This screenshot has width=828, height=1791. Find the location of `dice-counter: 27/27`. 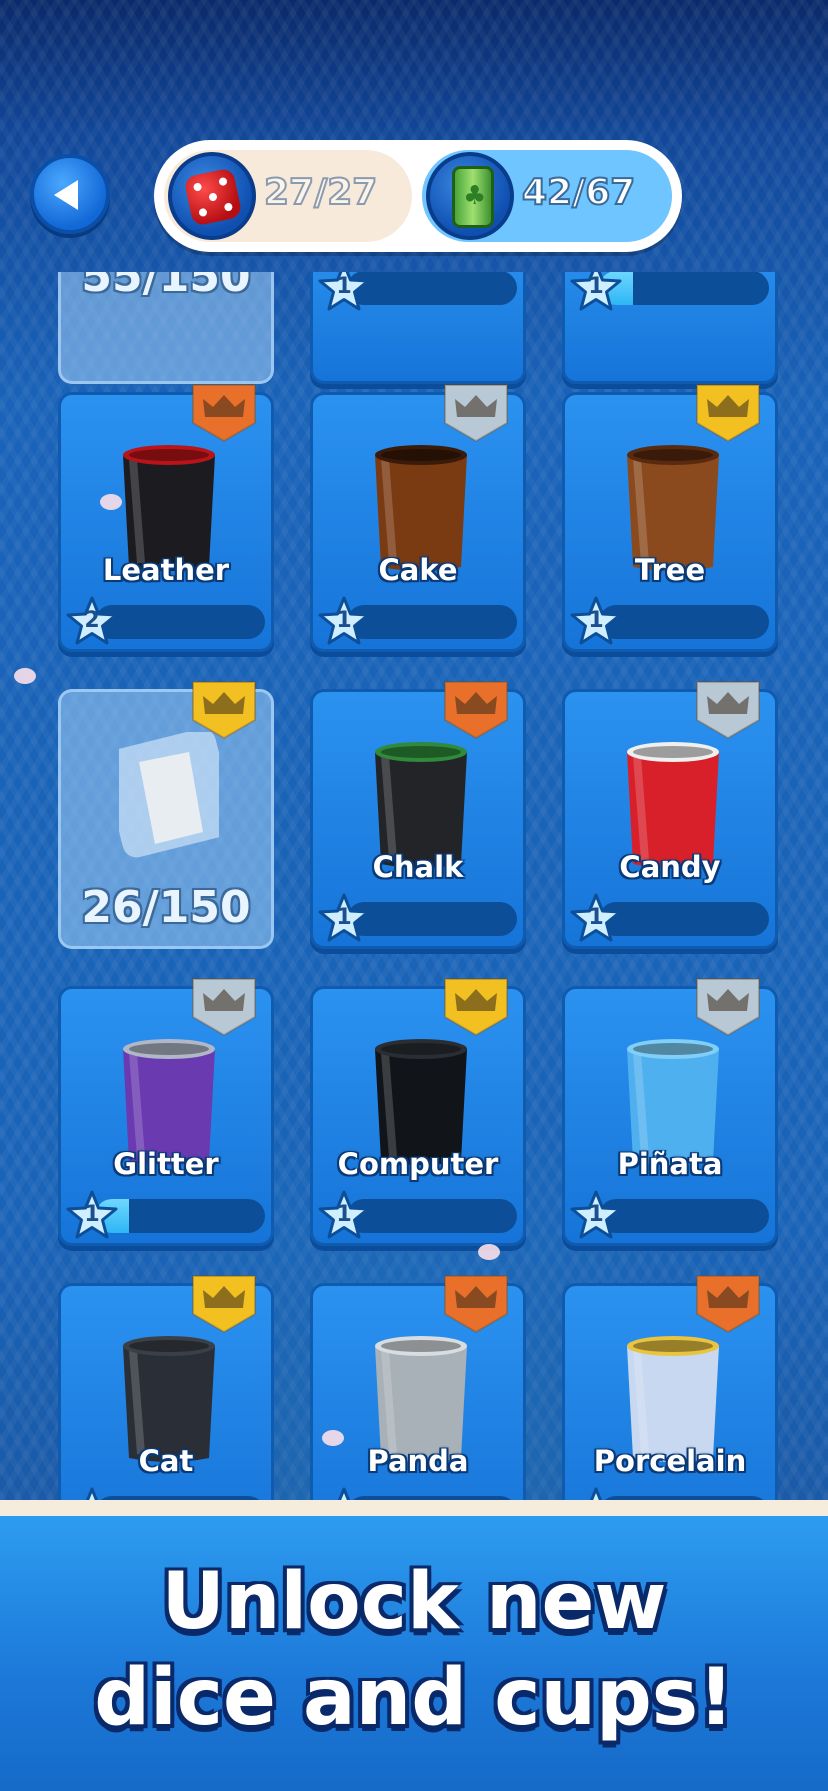

dice-counter: 27/27 is located at coordinates (288, 196).